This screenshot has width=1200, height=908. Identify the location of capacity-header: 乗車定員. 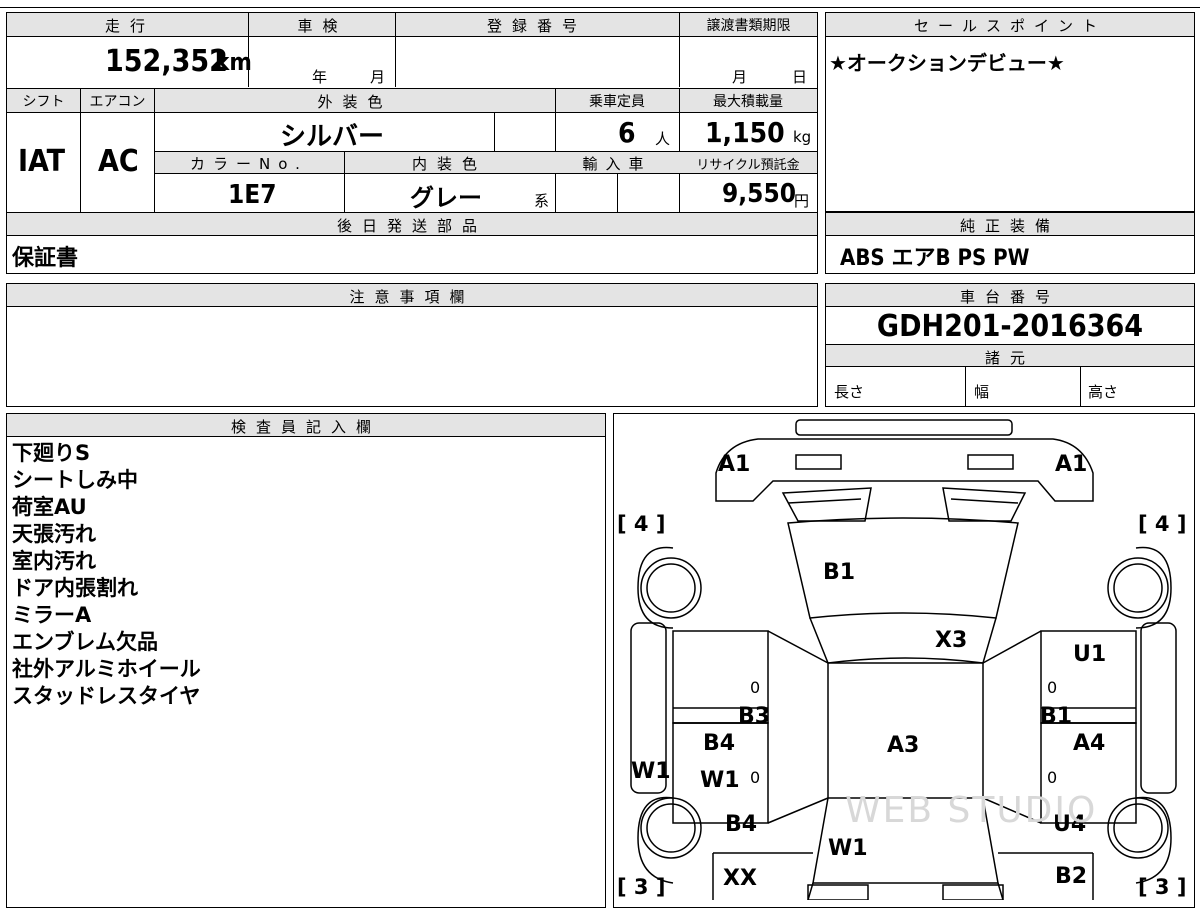
(617, 102).